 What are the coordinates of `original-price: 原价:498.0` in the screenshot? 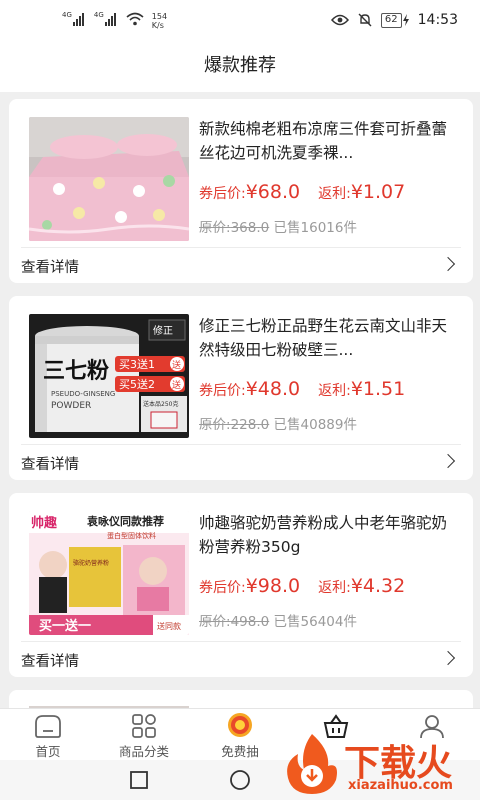 It's located at (234, 622).